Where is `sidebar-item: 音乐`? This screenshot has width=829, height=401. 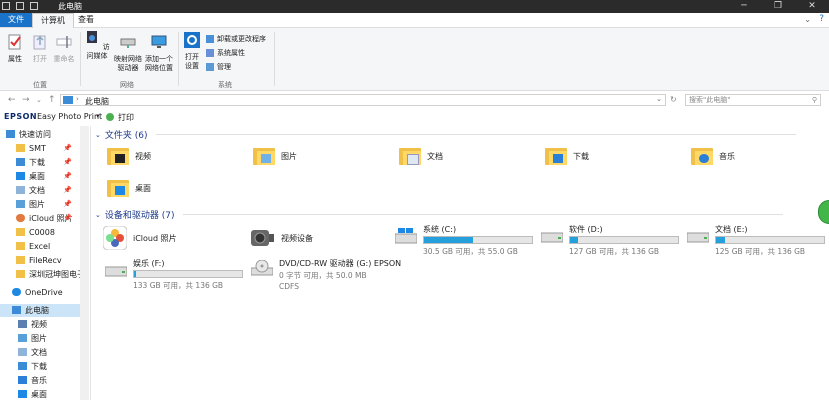
sidebar-item: 音乐 is located at coordinates (32, 380).